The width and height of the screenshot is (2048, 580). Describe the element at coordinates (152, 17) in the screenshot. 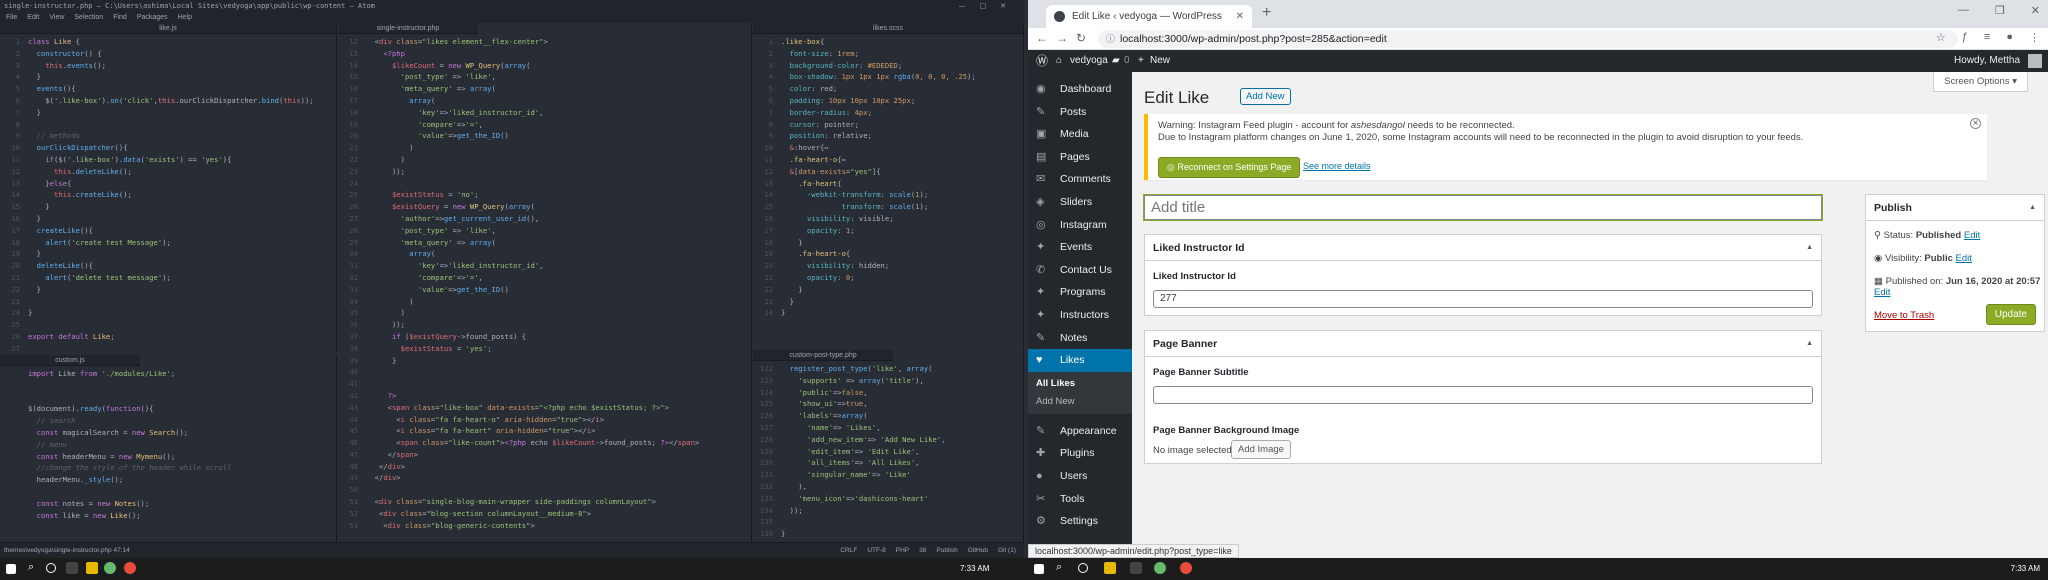

I see `menu-packages: Packages` at that location.